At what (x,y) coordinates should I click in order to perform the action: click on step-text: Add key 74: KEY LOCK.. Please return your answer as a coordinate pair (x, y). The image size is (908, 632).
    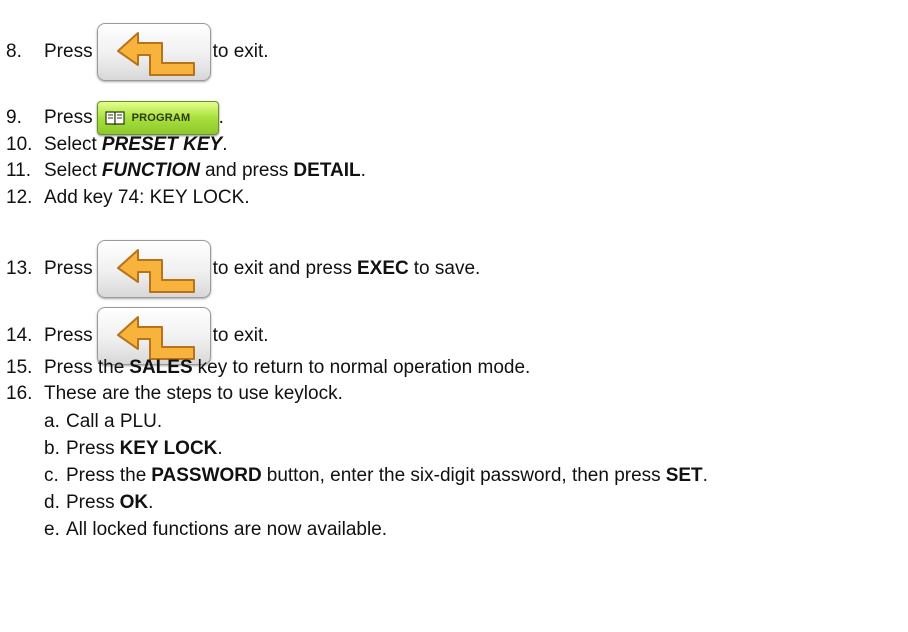
    Looking at the image, I should click on (147, 197).